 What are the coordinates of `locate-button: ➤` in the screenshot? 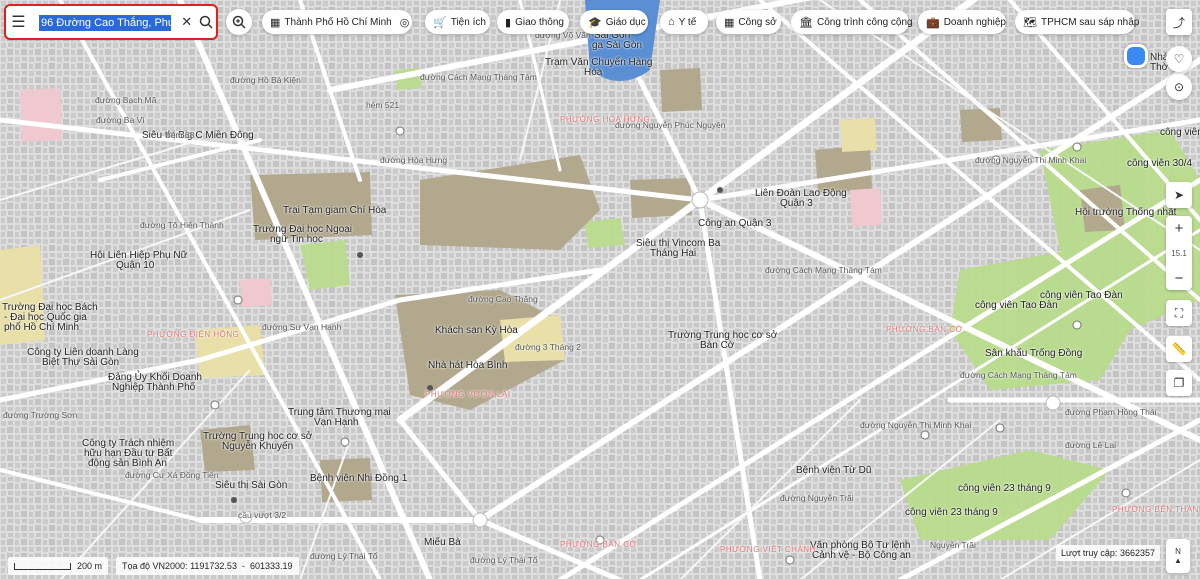 It's located at (1179, 195).